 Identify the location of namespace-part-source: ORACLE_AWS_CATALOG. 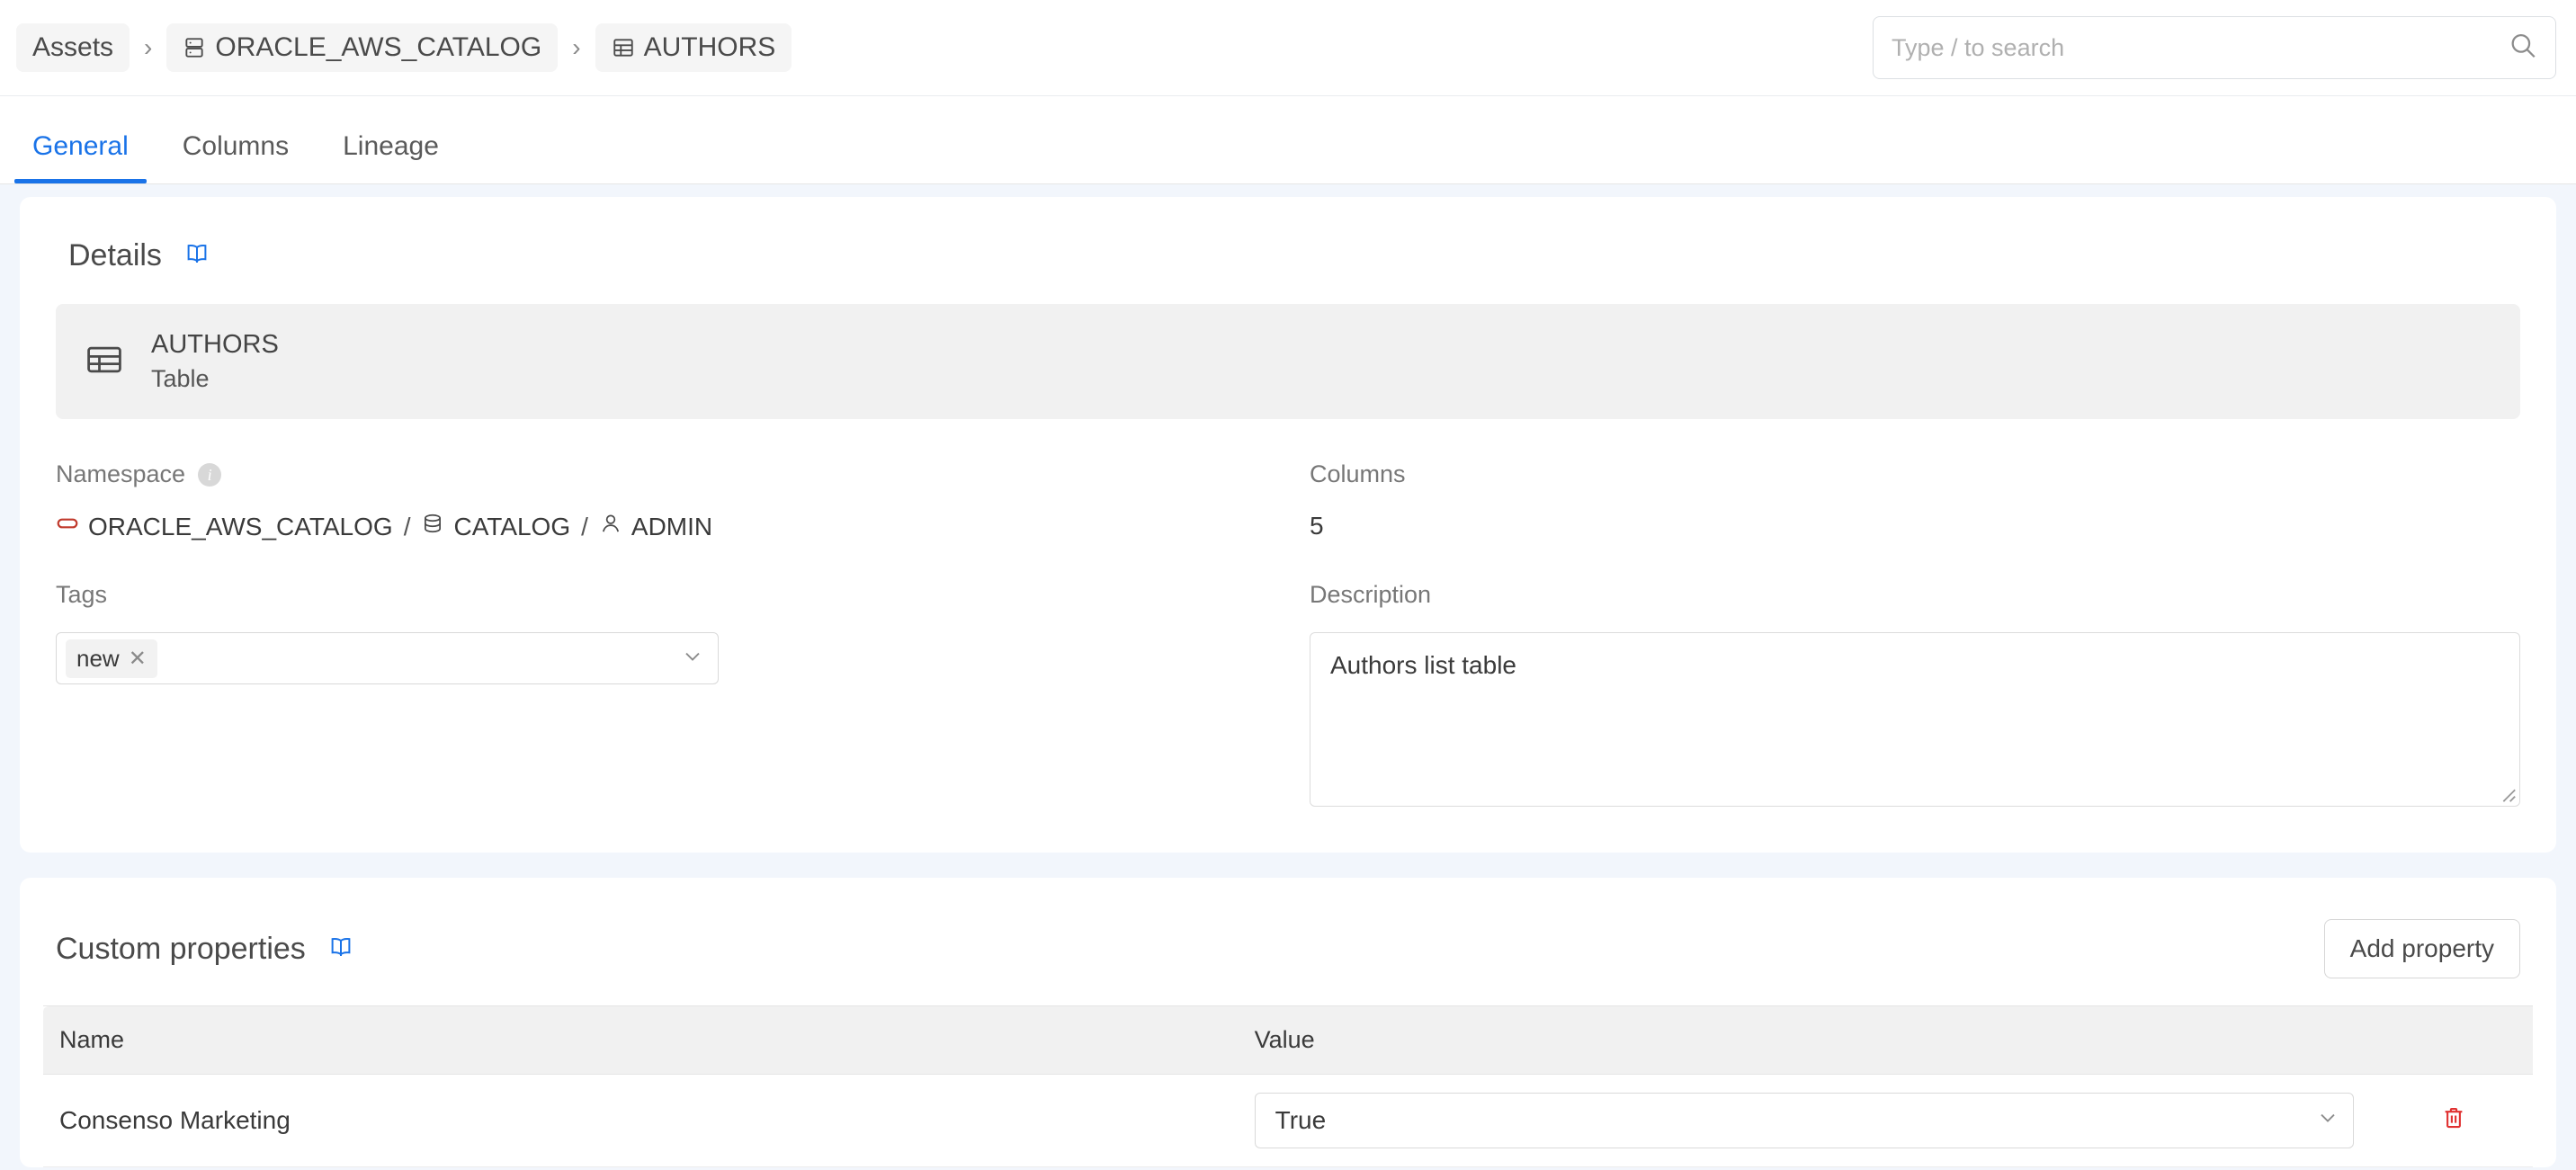
(224, 527).